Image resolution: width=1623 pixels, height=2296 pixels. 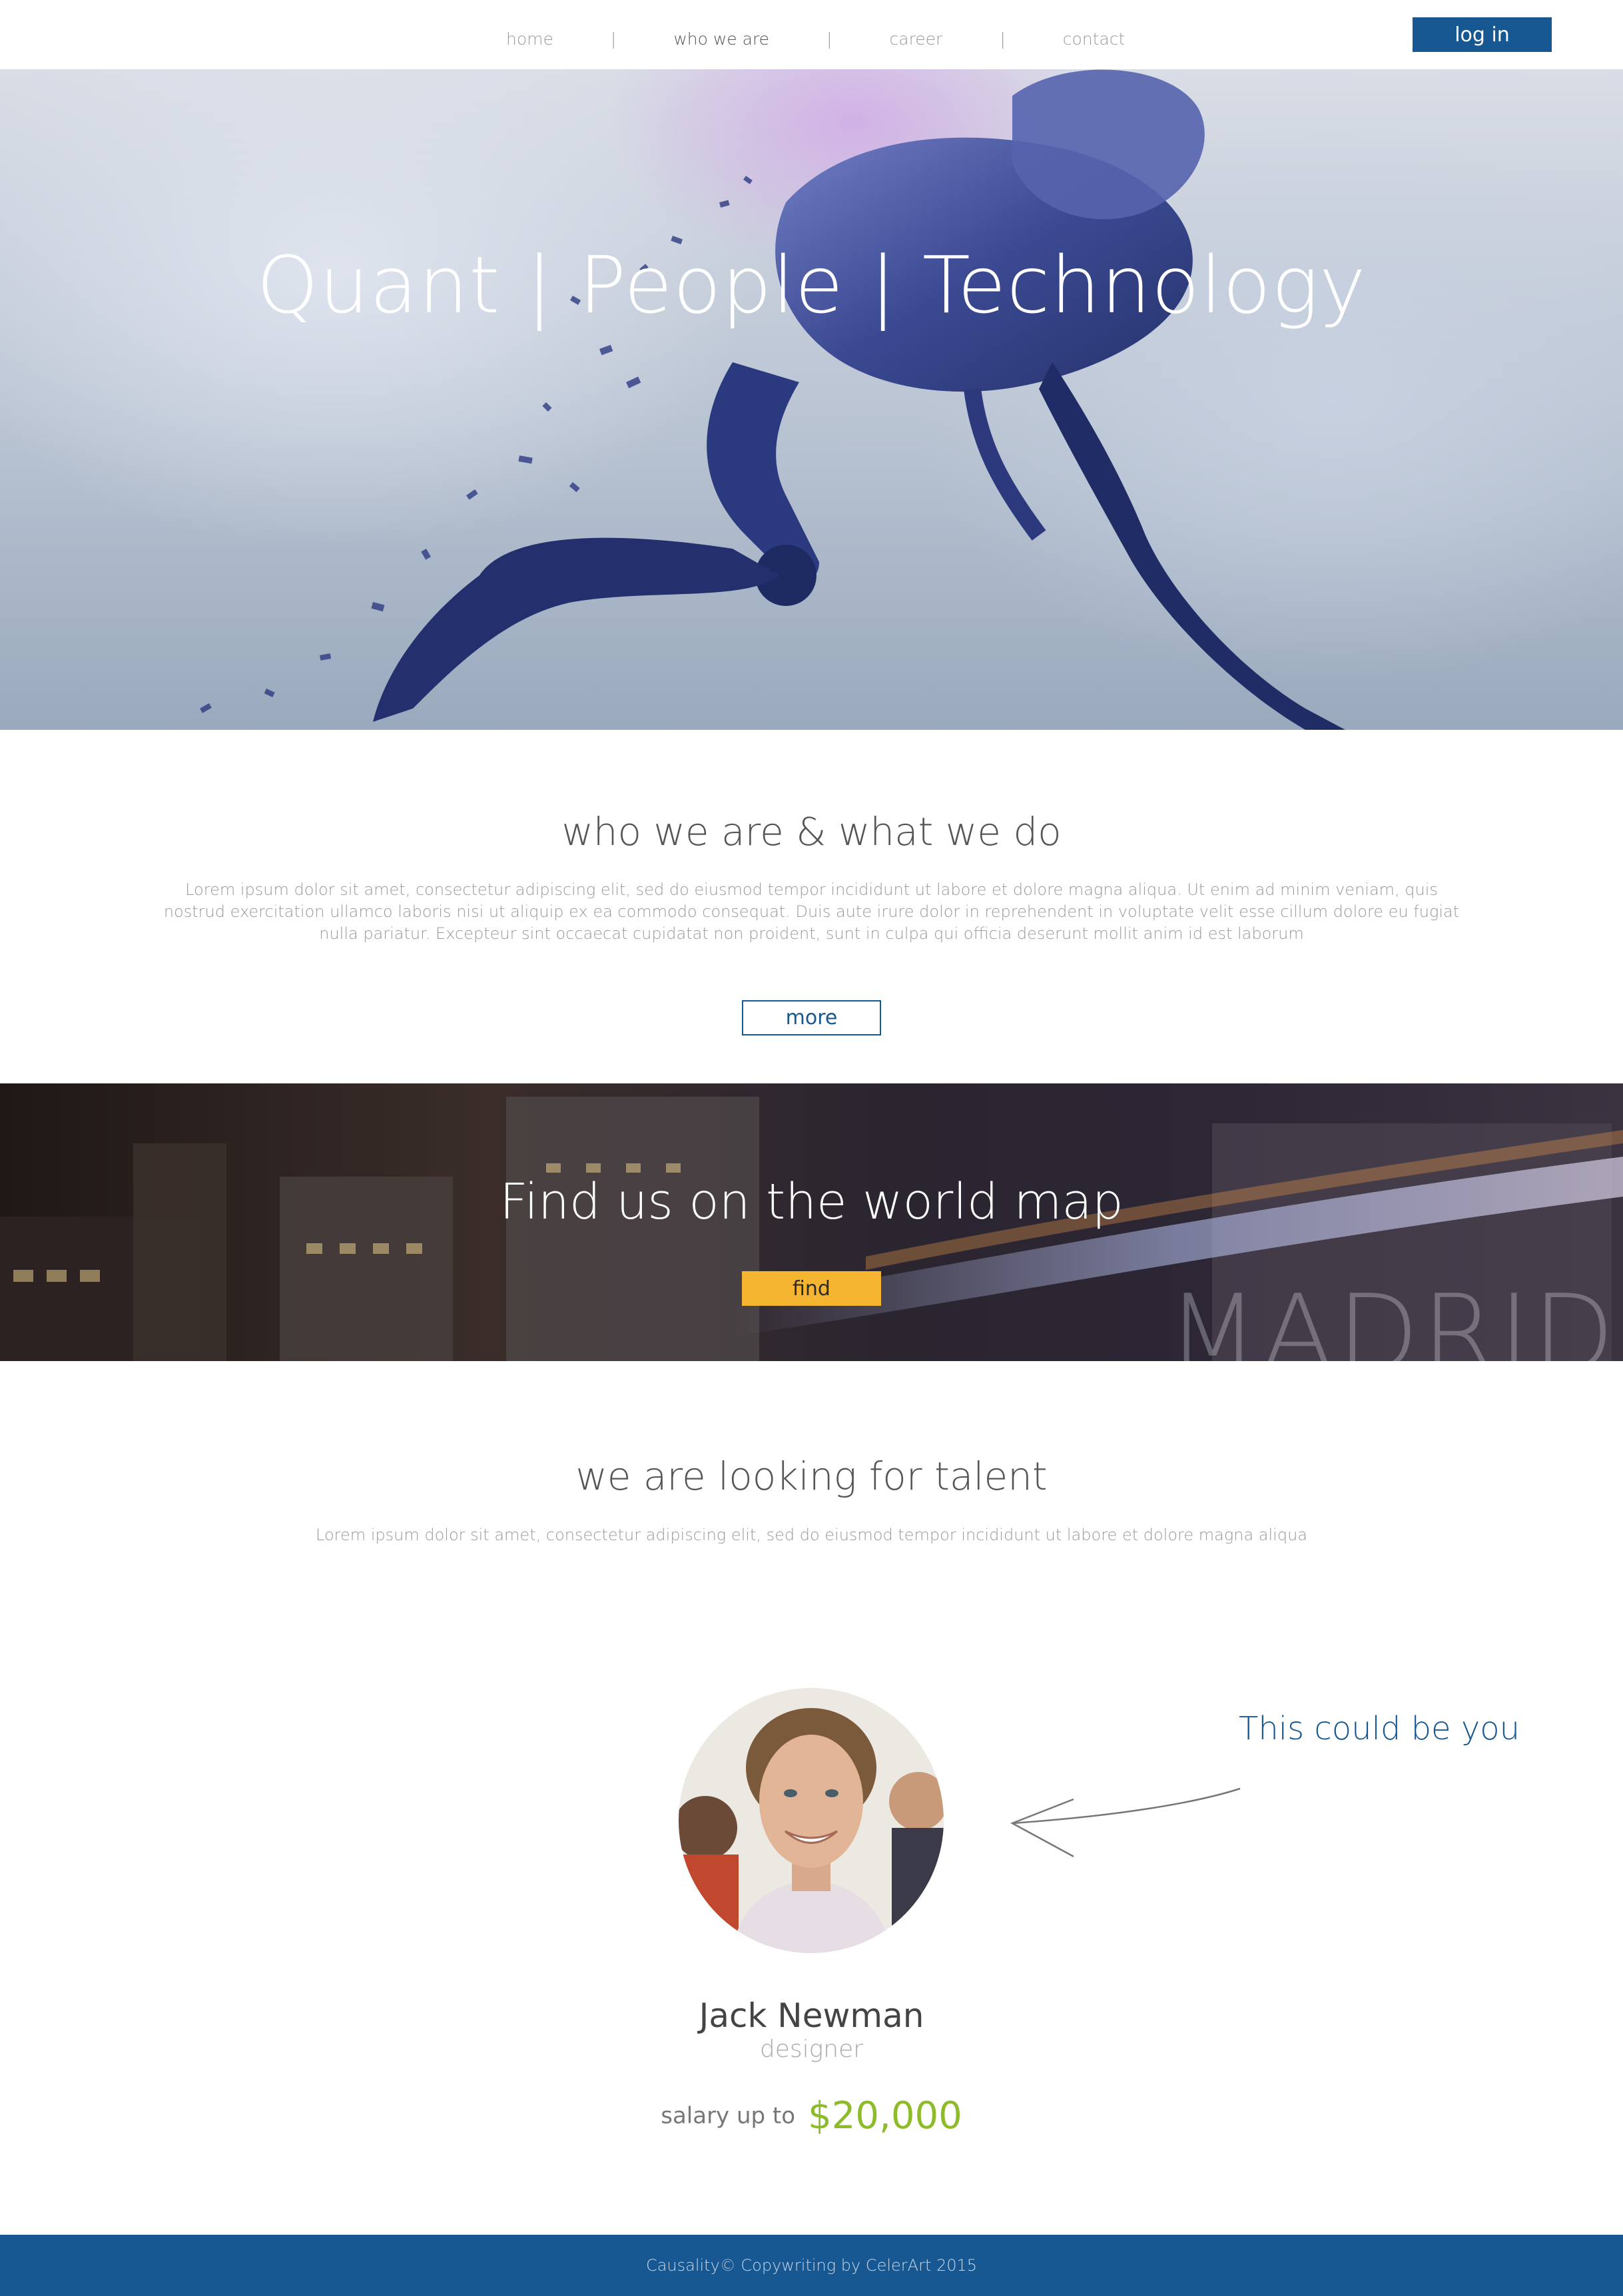 What do you see at coordinates (811, 1288) in the screenshot?
I see `find-button: find` at bounding box center [811, 1288].